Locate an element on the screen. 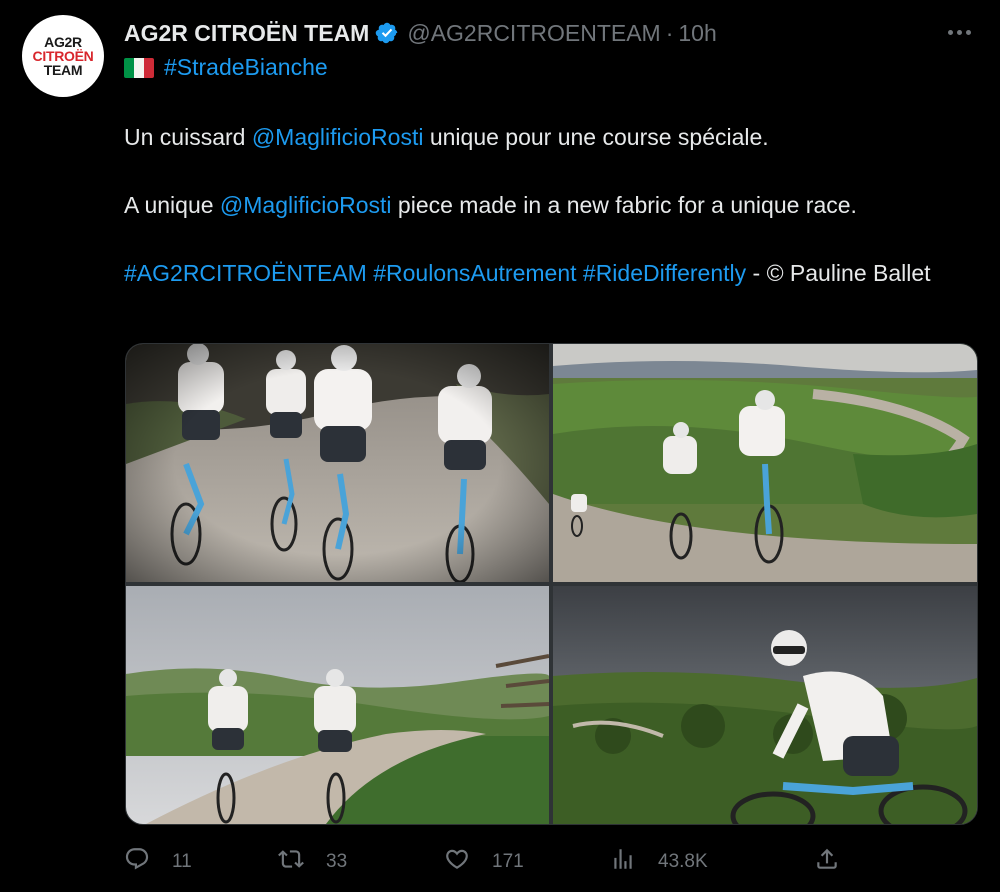 This screenshot has height=892, width=1000. retweet-icon is located at coordinates (291, 862).